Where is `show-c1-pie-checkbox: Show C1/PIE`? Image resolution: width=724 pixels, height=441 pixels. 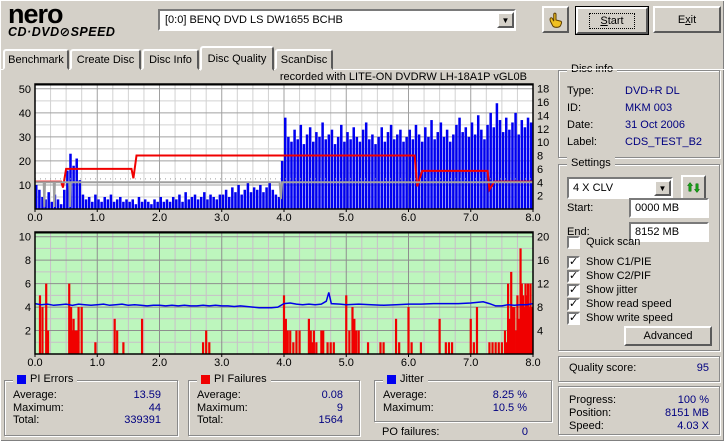
show-c1-pie-checkbox: Show C1/PIE is located at coordinates (609, 262).